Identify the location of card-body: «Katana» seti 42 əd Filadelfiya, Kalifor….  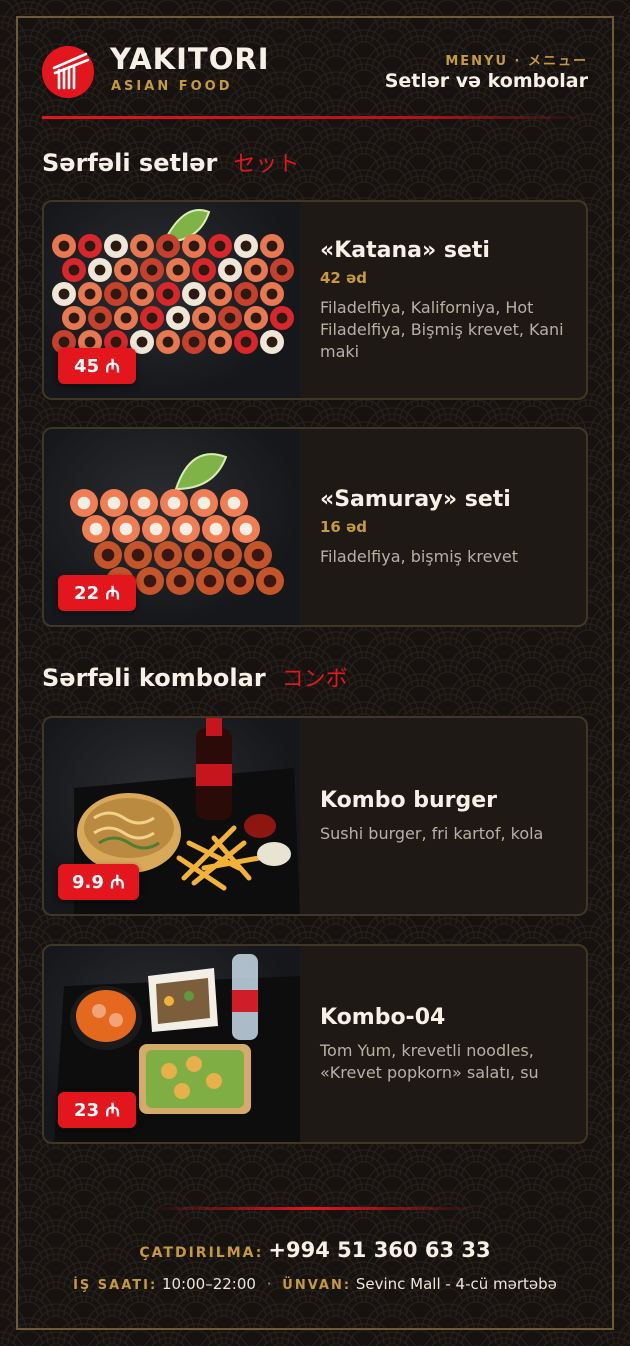
(445, 300).